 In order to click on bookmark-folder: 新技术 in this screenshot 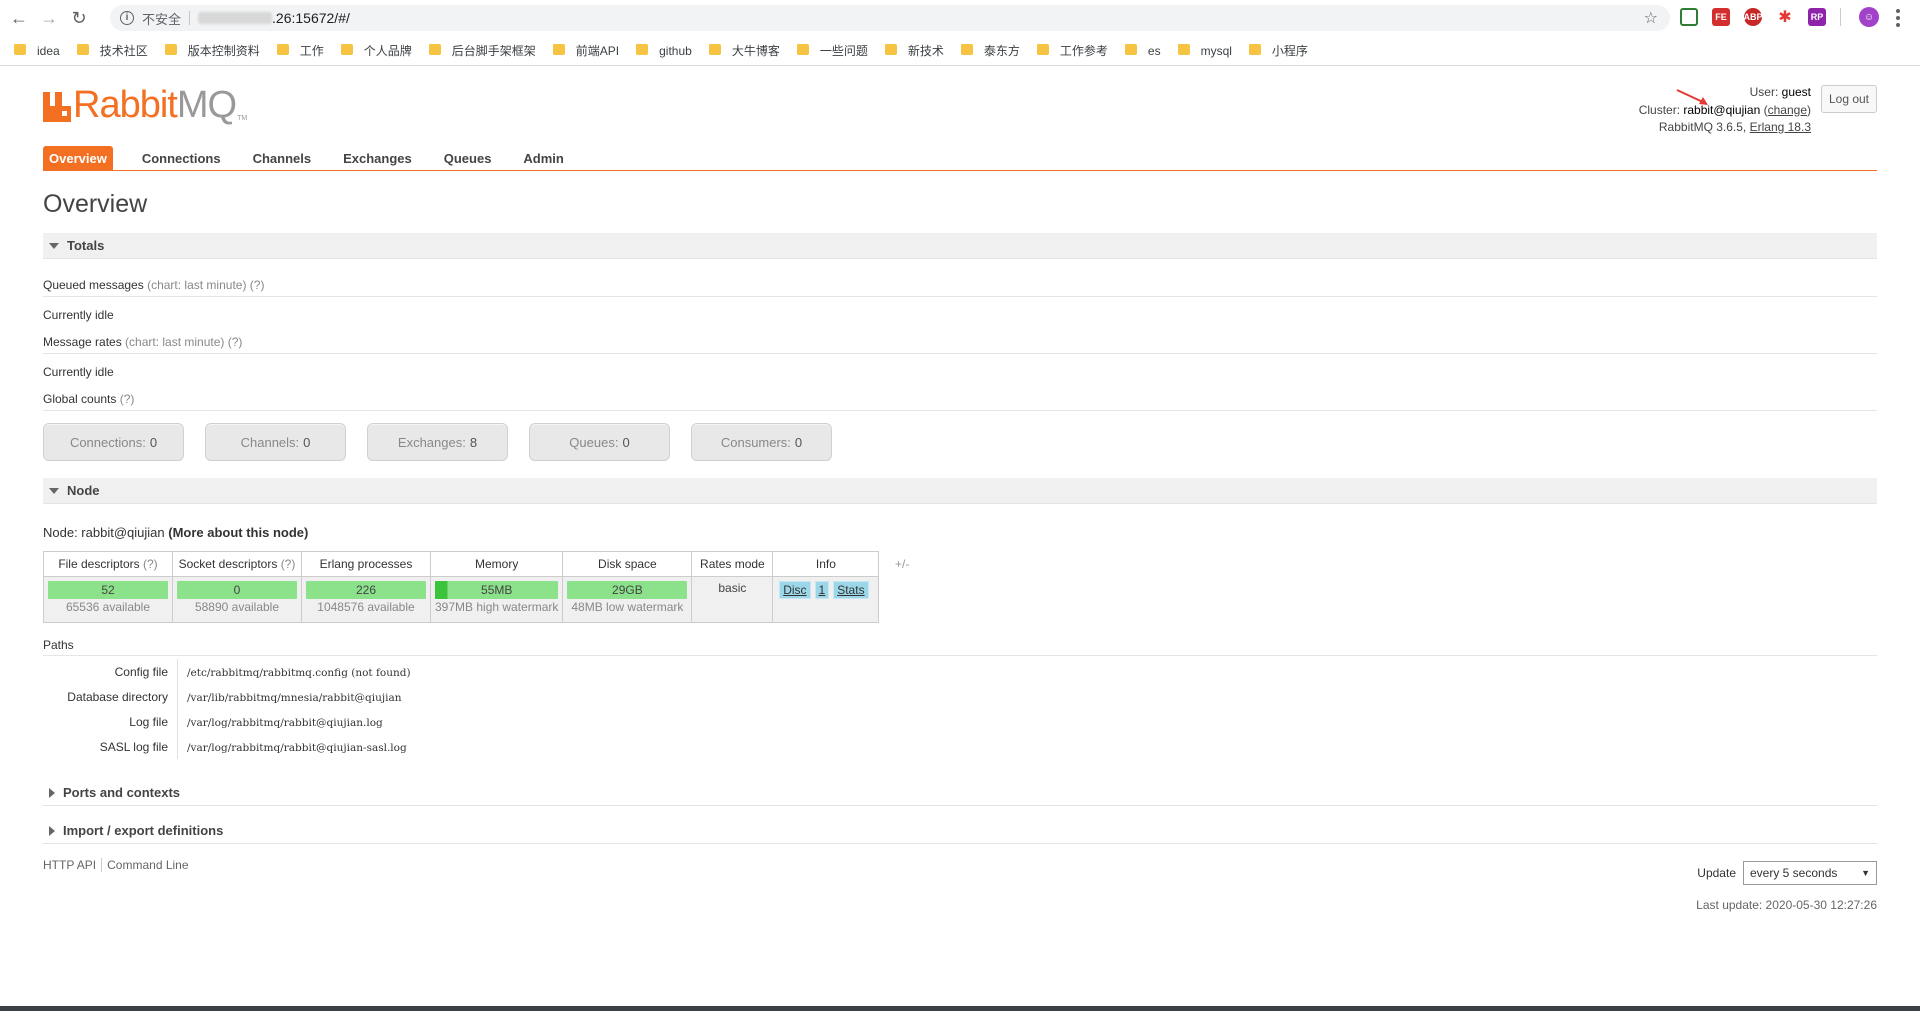, I will do `click(914, 50)`.